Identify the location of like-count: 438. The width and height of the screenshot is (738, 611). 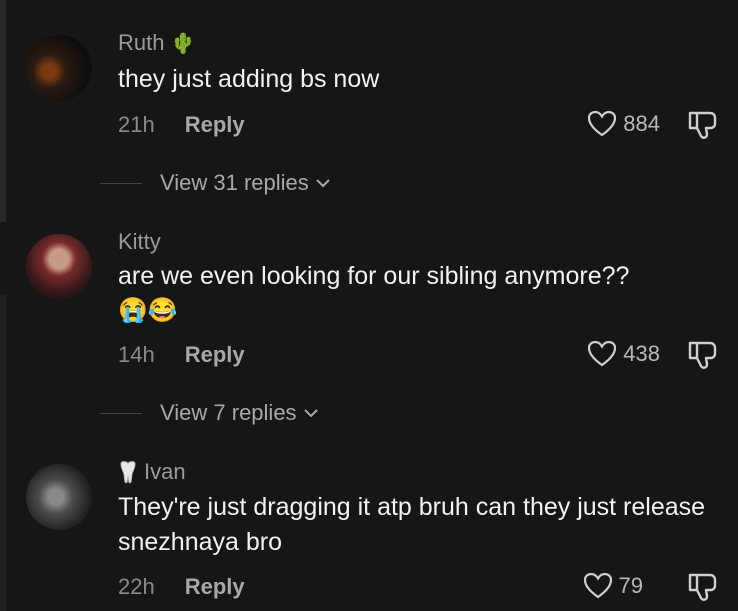
(641, 353).